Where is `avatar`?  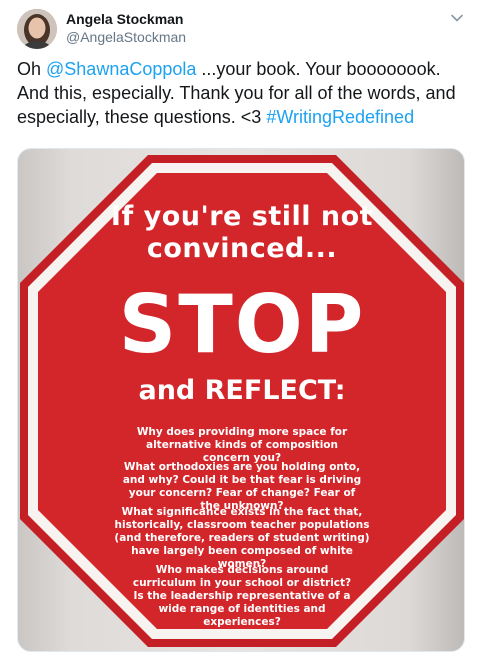
avatar is located at coordinates (37, 29).